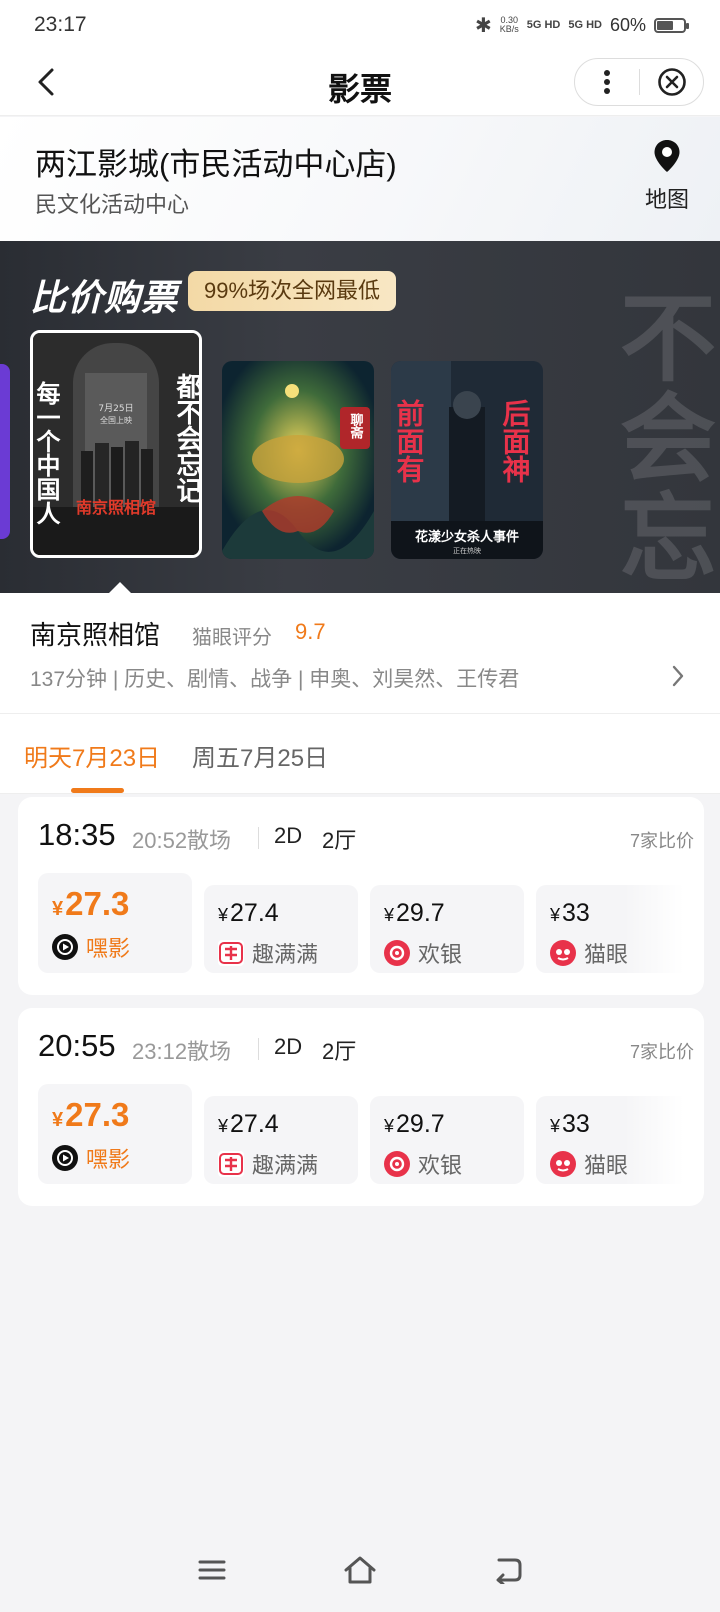 This screenshot has width=720, height=1612. Describe the element at coordinates (92, 755) in the screenshot. I see `tab-date-1: 明天7月23日` at that location.